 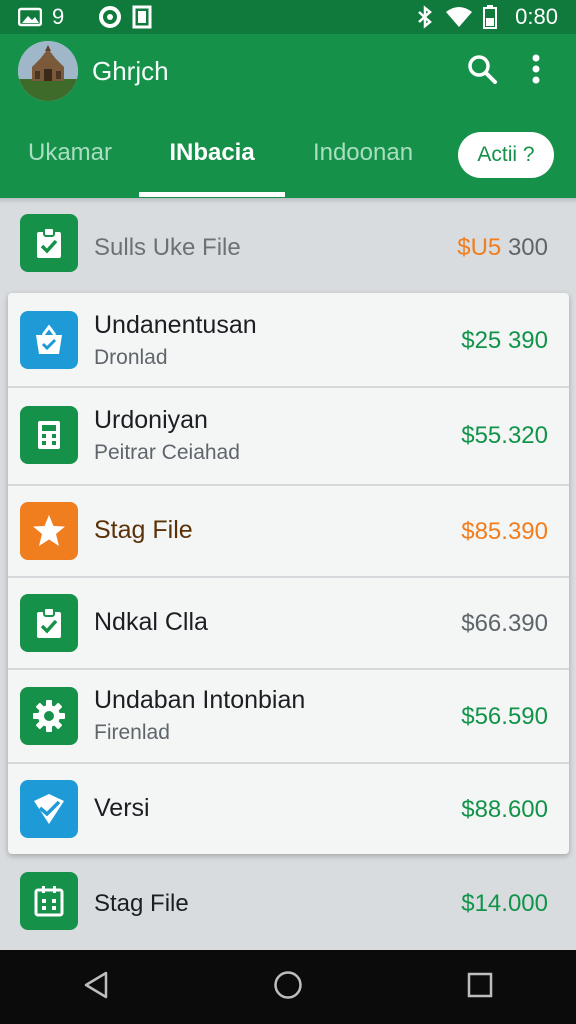 I want to click on list-item-subtitle: Peitrar Ceiahad, so click(x=167, y=452).